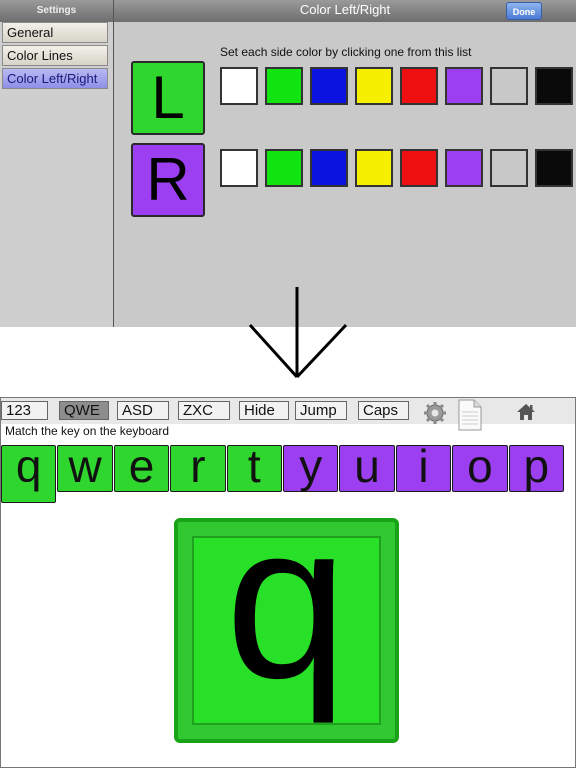 This screenshot has height=768, width=576. I want to click on tab-123: 123, so click(24, 410).